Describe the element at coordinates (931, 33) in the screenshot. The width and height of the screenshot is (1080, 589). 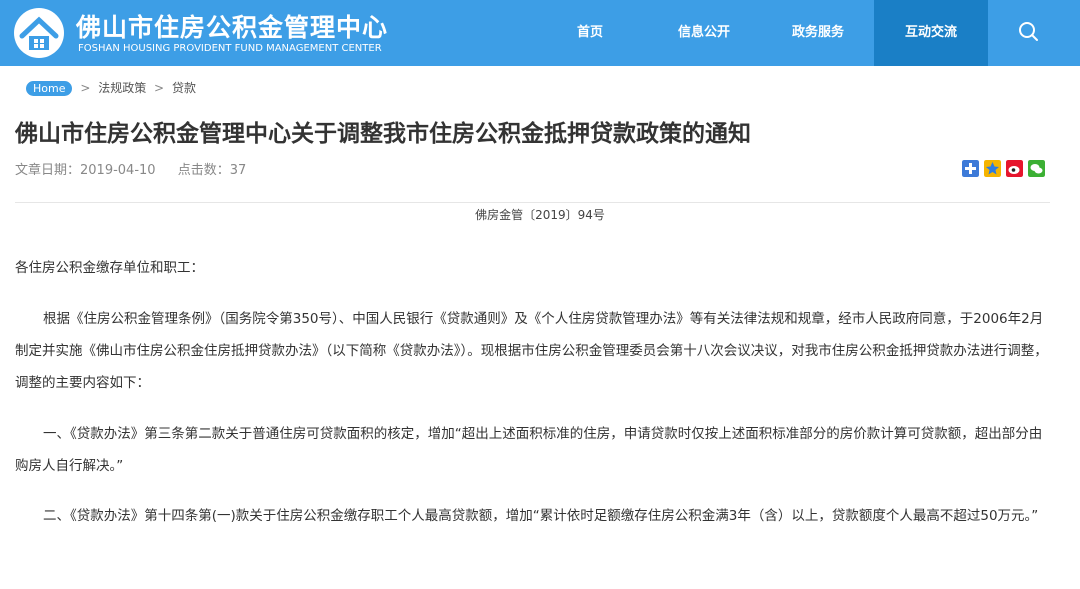
I see `nav-interaction: 互动交流` at that location.